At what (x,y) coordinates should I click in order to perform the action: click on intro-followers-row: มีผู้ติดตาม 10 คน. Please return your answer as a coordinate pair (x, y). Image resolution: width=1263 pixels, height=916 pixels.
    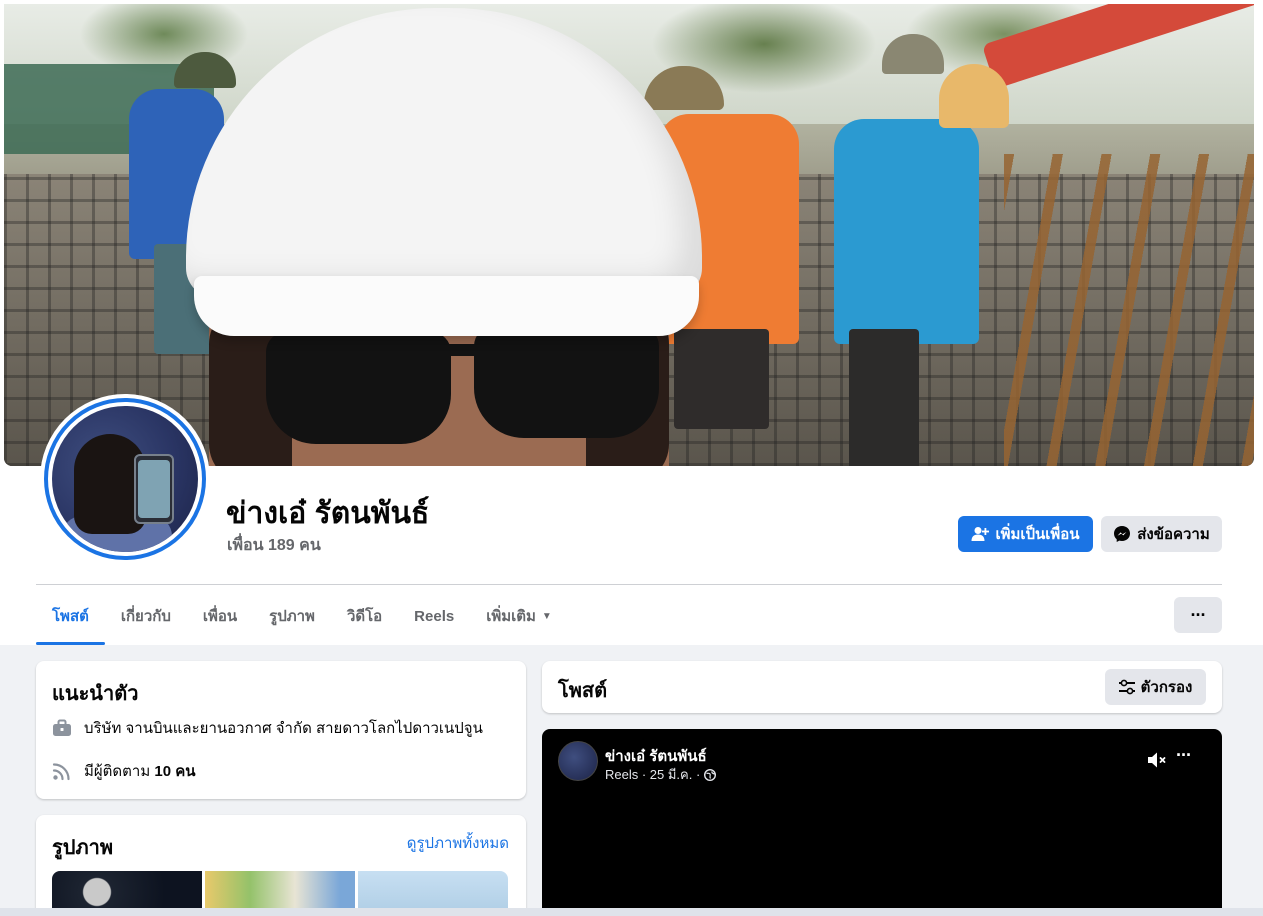
    Looking at the image, I should click on (124, 771).